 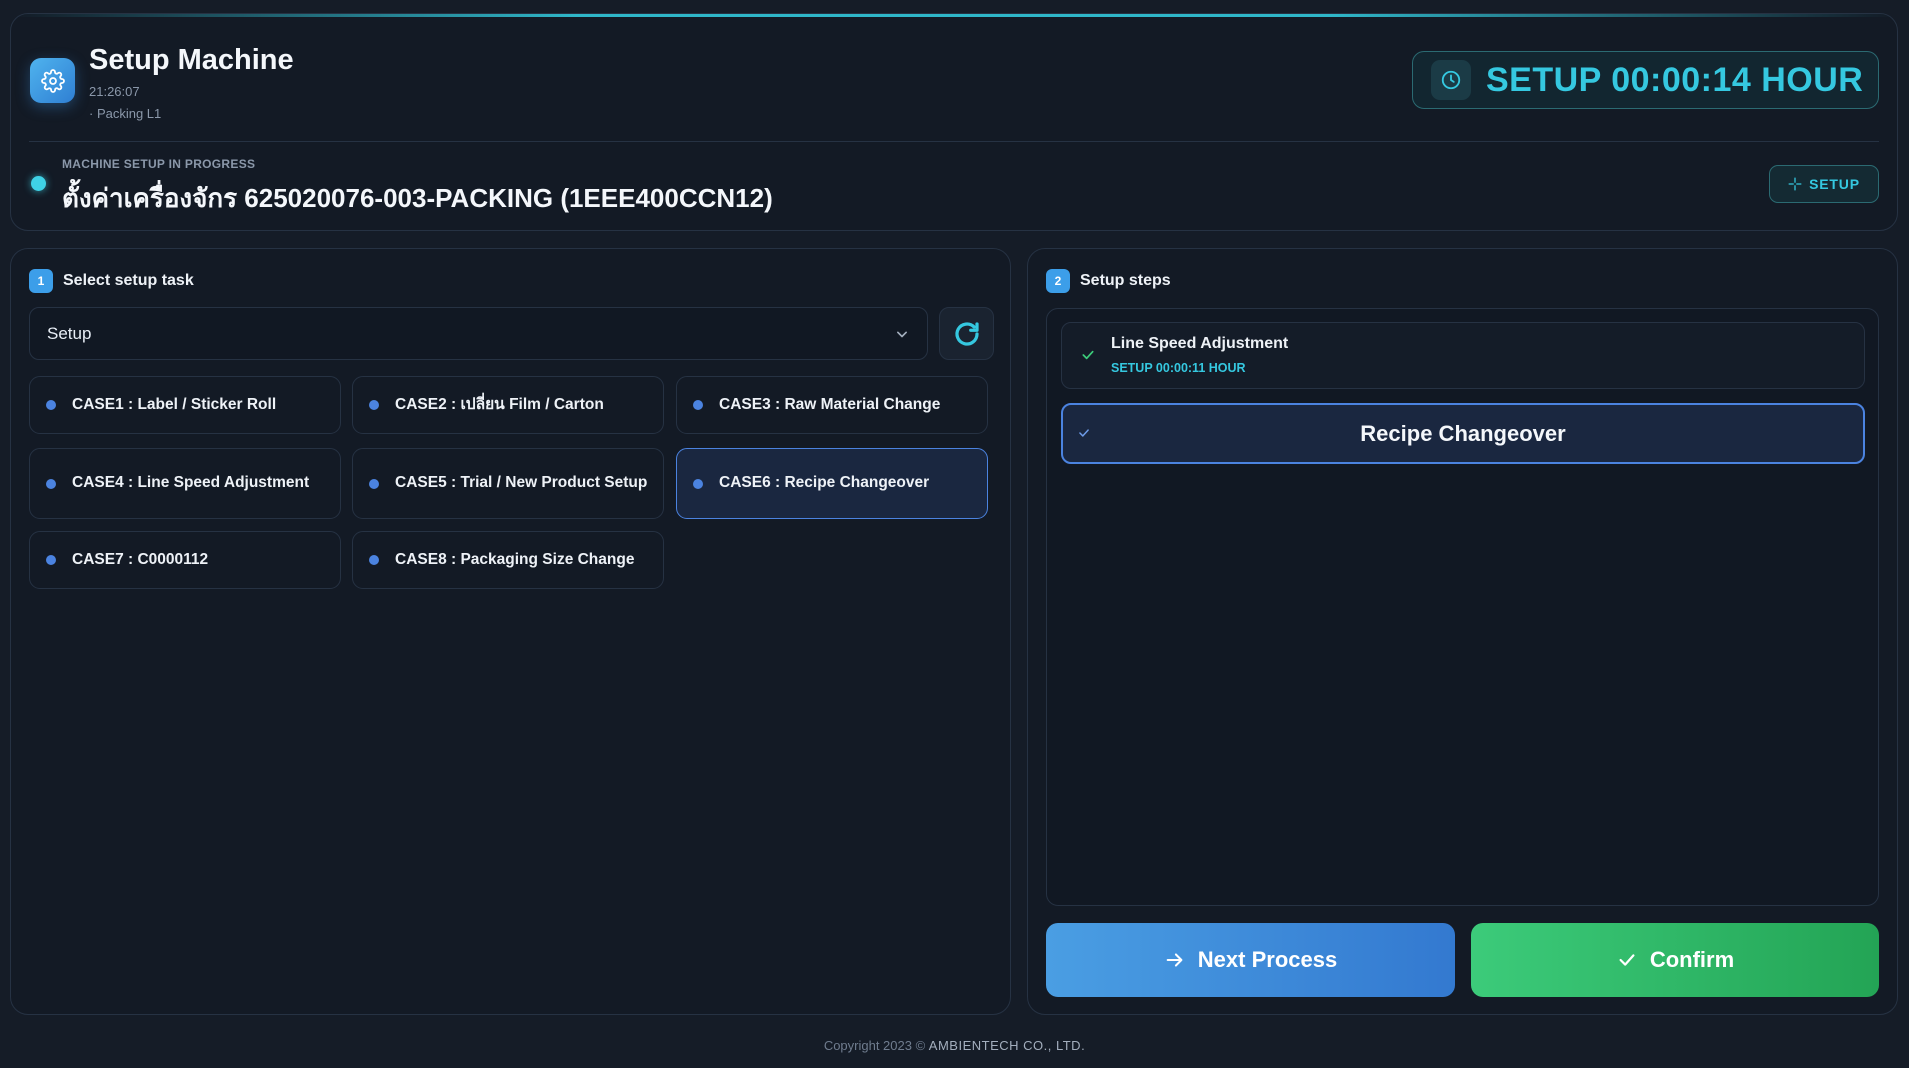 I want to click on refresh-icon, so click(x=966, y=333).